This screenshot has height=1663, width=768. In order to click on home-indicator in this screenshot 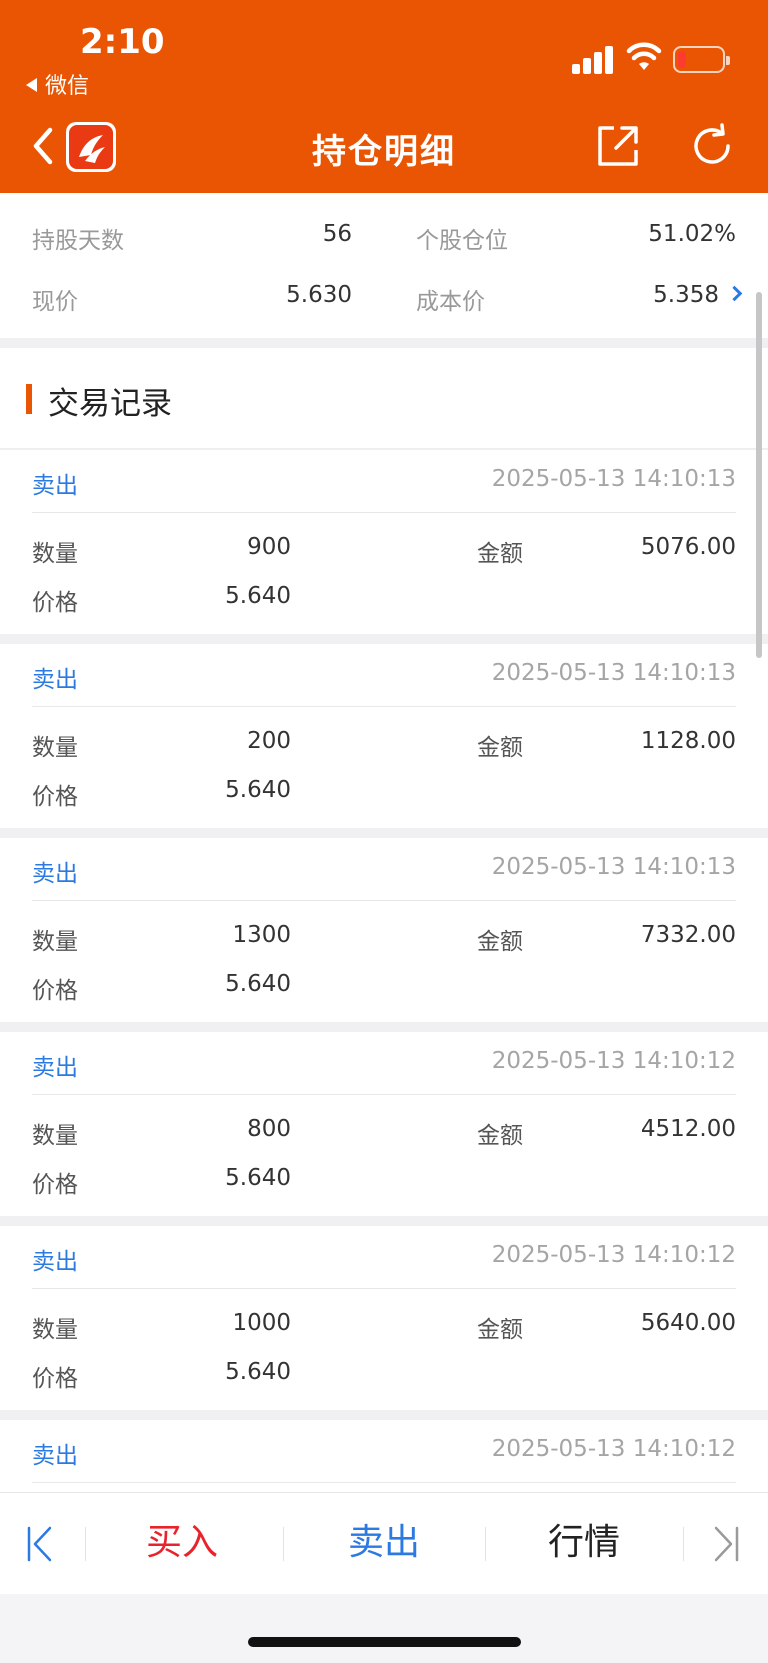, I will do `click(384, 1642)`.